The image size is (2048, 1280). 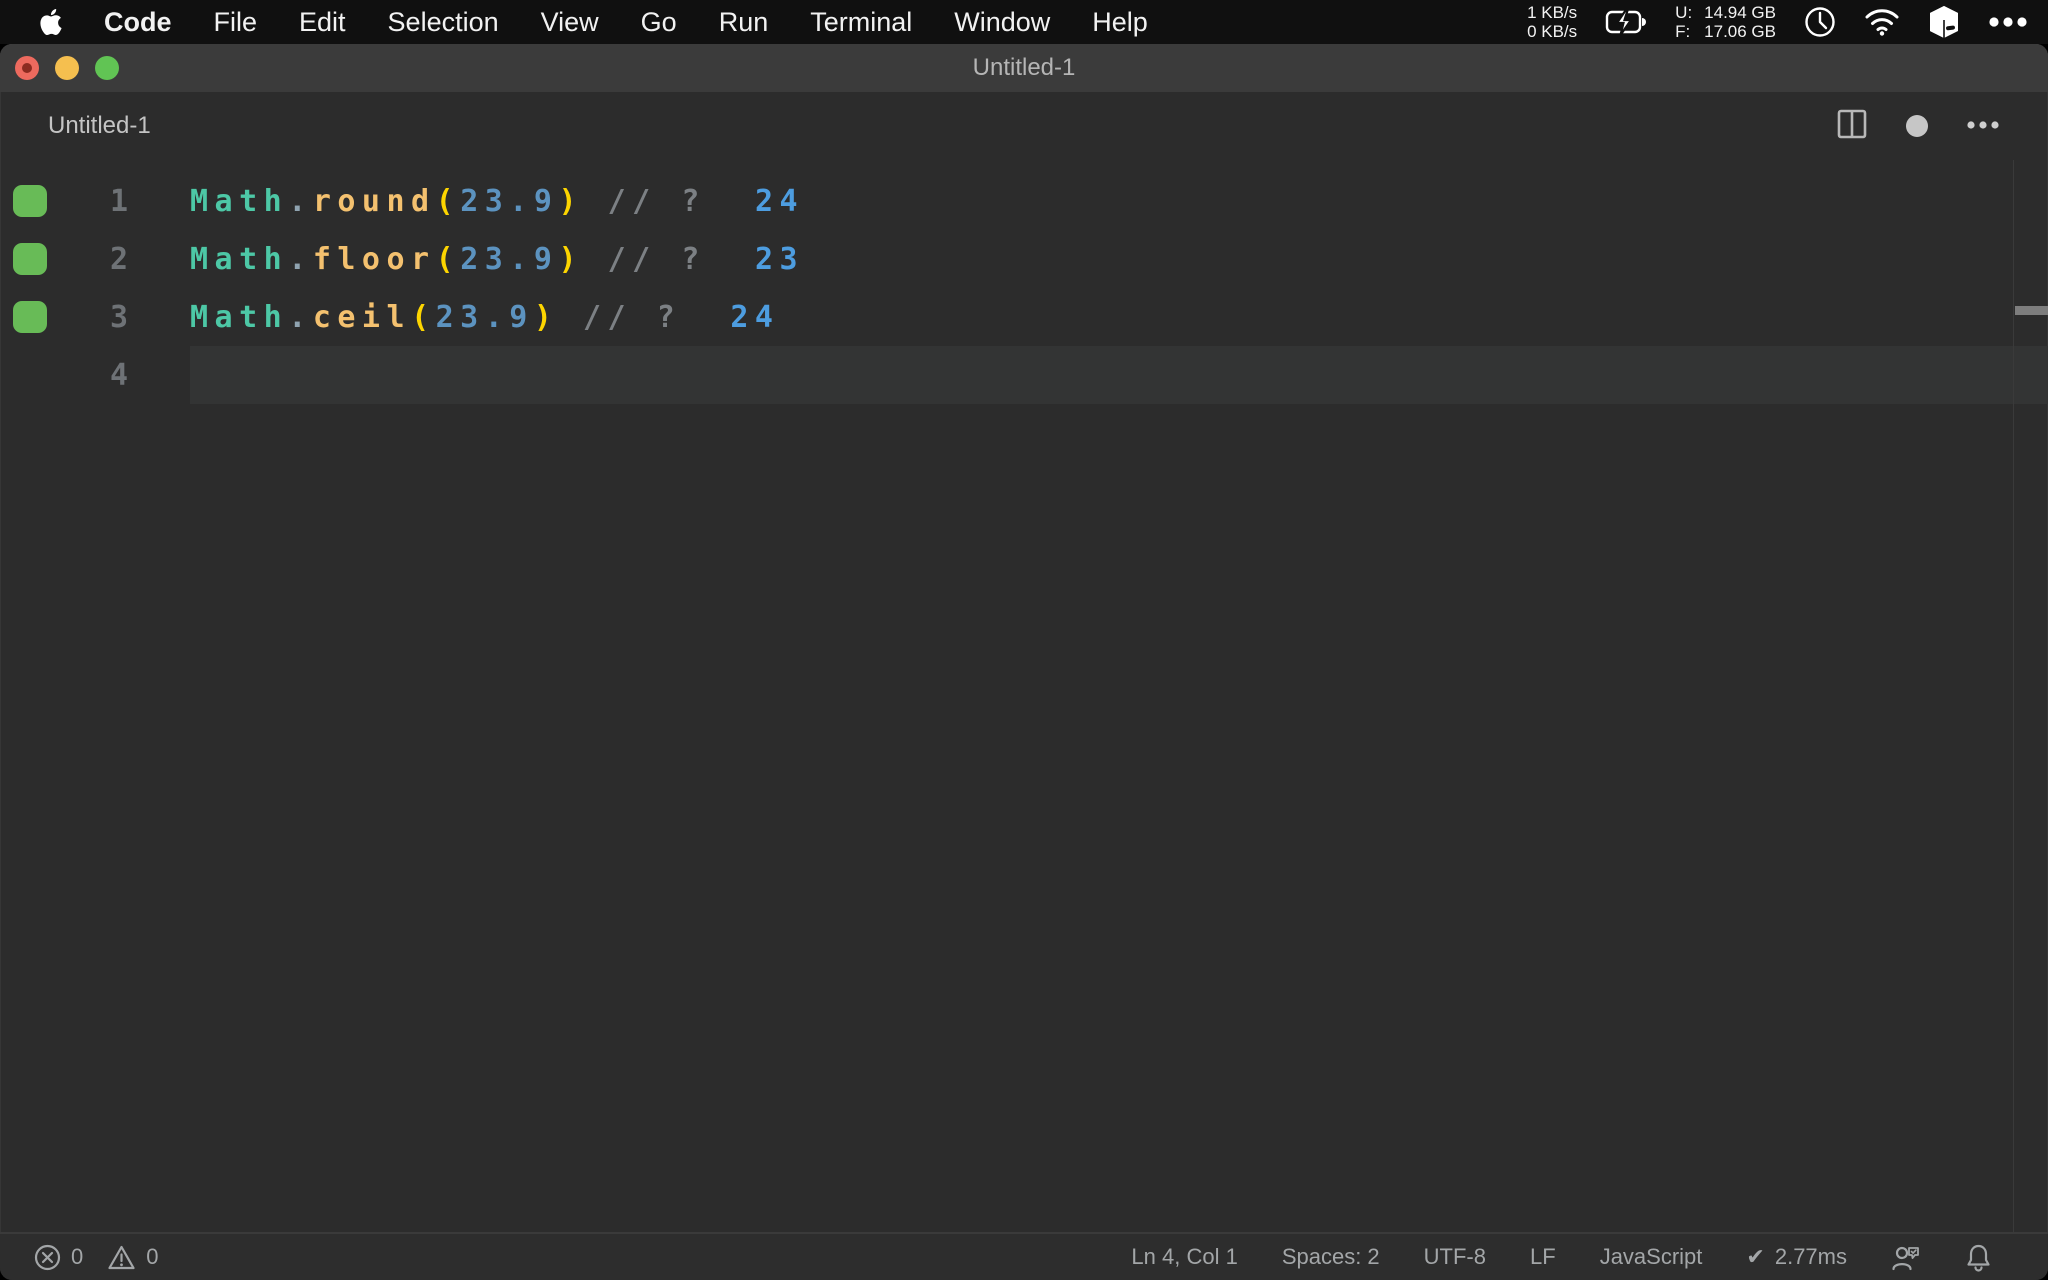 What do you see at coordinates (1740, 12) in the screenshot?
I see `mem-used-value: 14.94 GB` at bounding box center [1740, 12].